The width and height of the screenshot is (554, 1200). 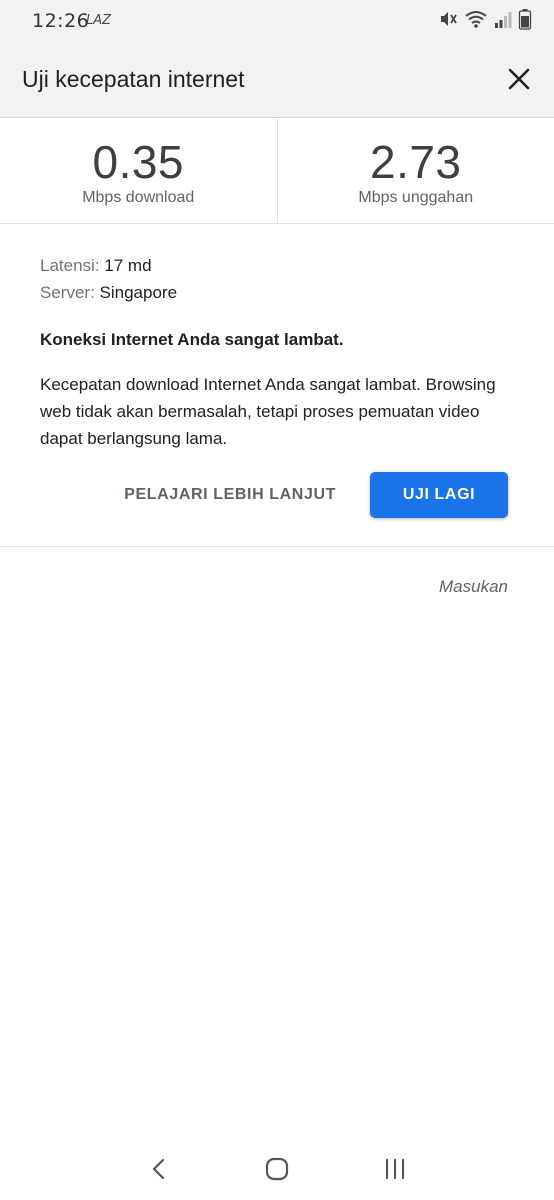 What do you see at coordinates (277, 80) in the screenshot?
I see `app-header: Uji kecepatan internet` at bounding box center [277, 80].